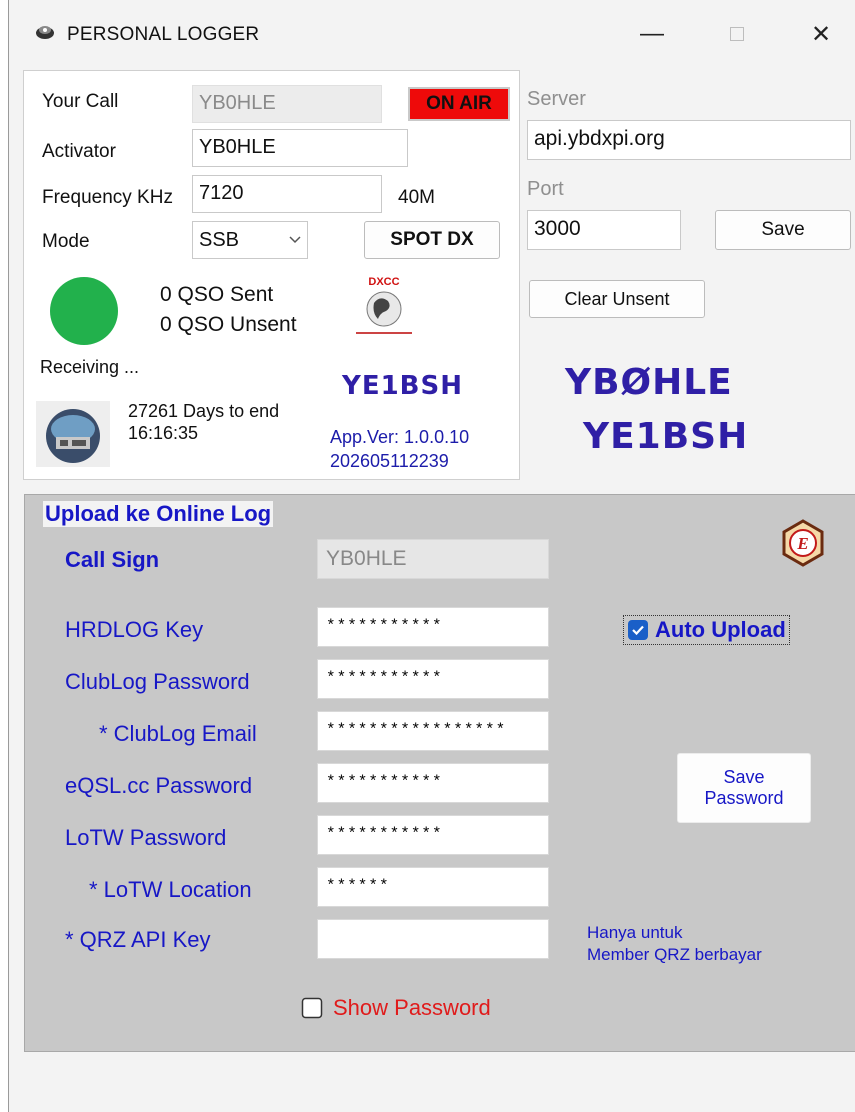 The image size is (855, 1112). I want to click on lotw-password-label: LoTW Password, so click(146, 837).